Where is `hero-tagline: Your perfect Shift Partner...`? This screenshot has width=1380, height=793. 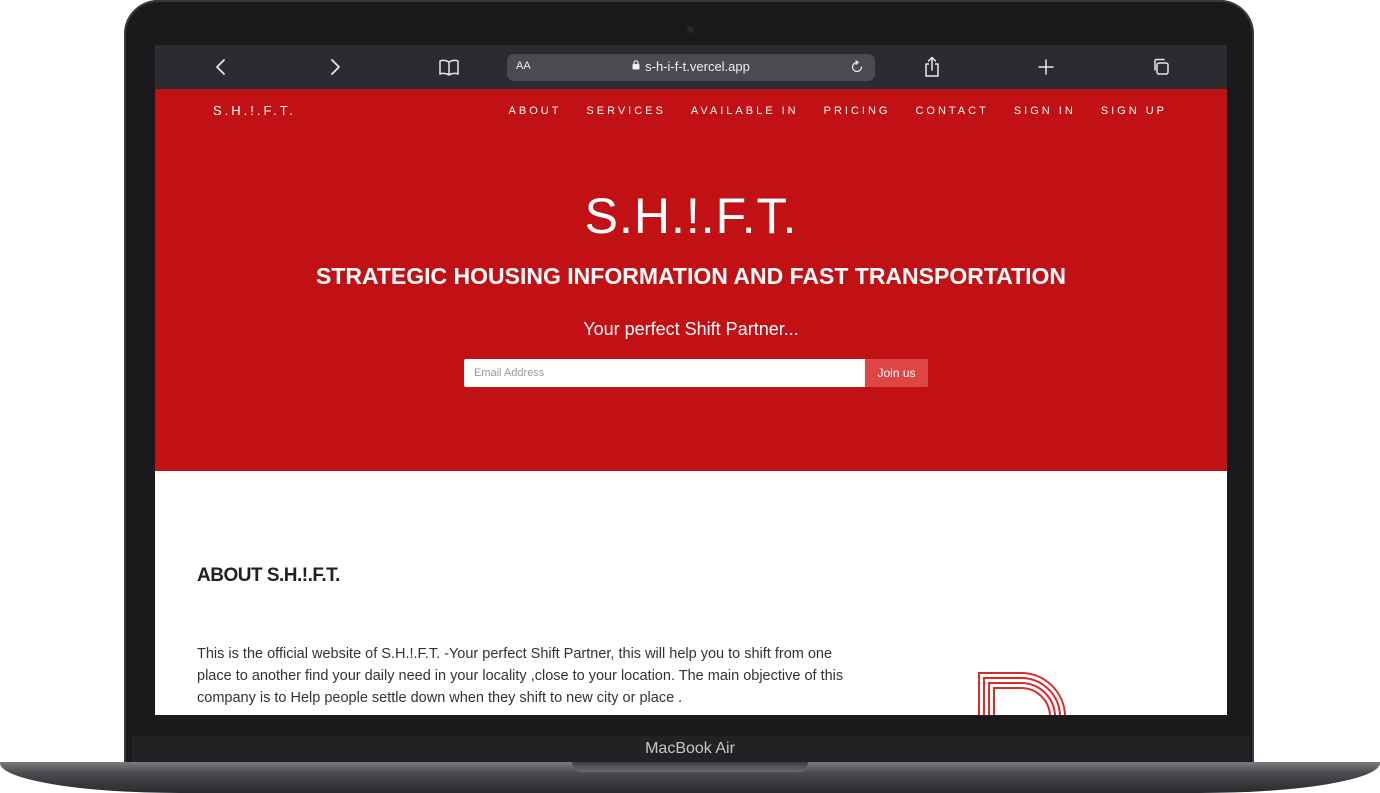 hero-tagline: Your perfect Shift Partner... is located at coordinates (691, 329).